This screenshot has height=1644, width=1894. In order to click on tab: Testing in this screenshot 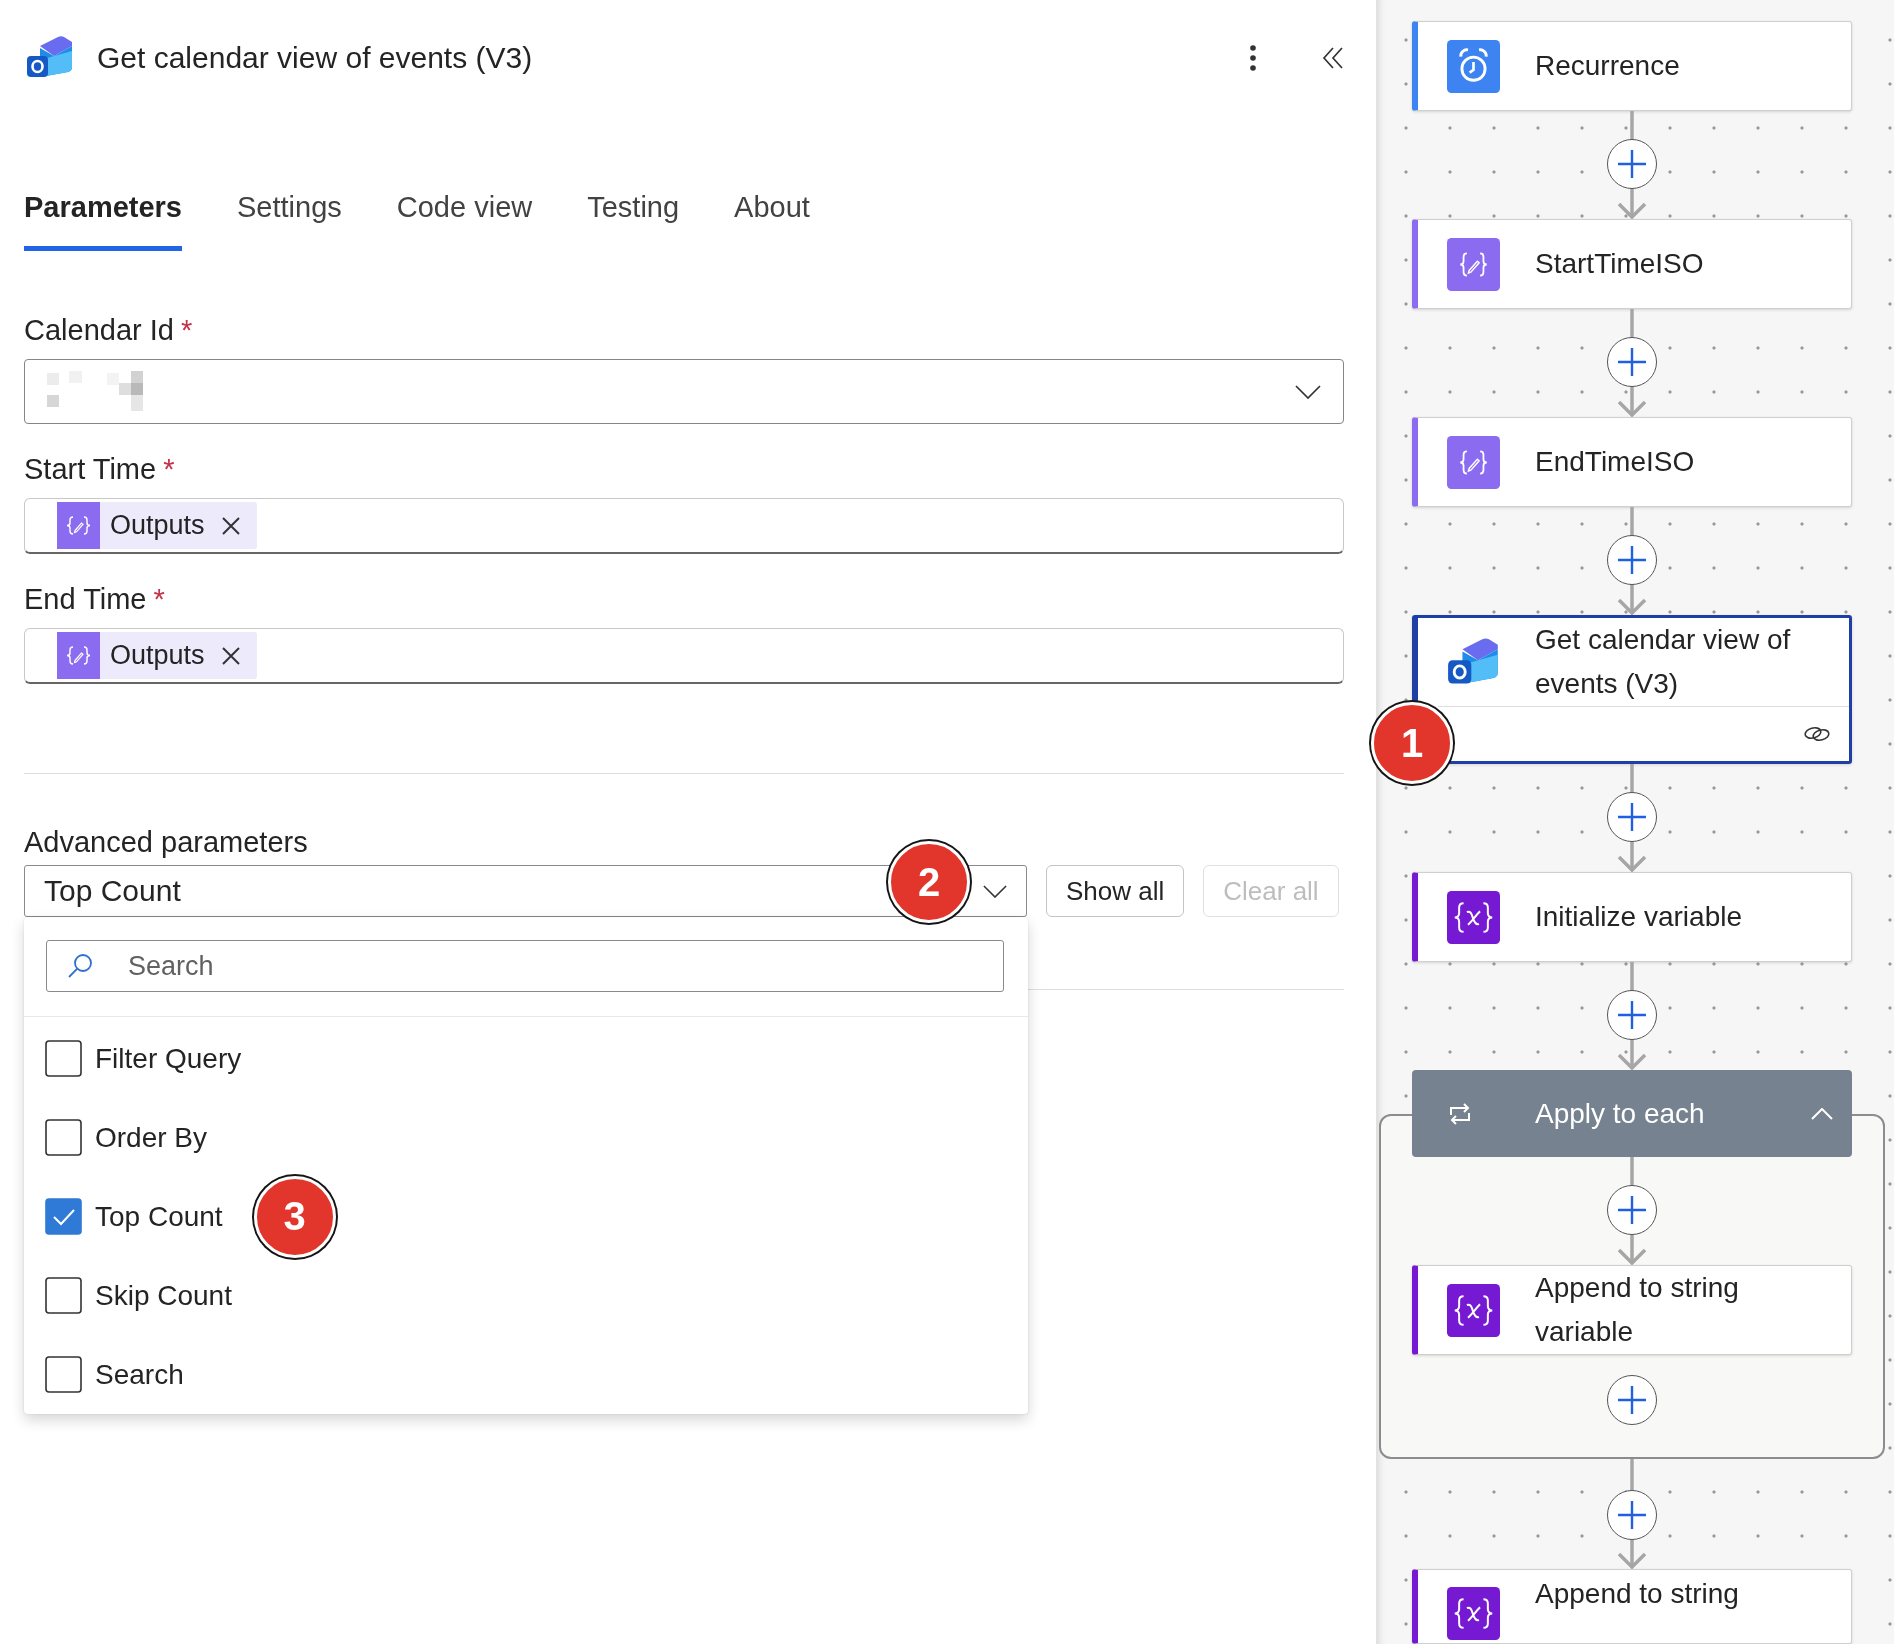, I will do `click(633, 220)`.